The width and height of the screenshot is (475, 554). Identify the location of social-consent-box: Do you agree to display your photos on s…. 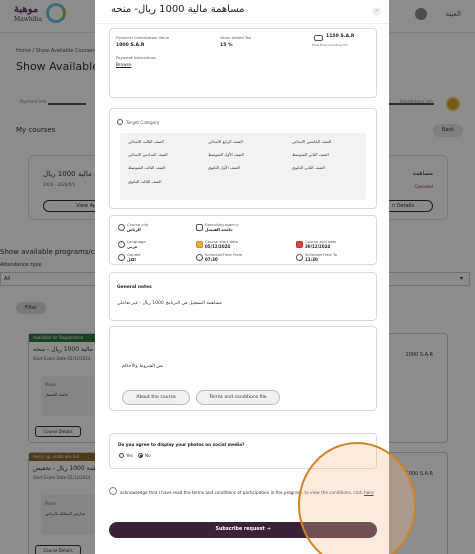
(243, 451).